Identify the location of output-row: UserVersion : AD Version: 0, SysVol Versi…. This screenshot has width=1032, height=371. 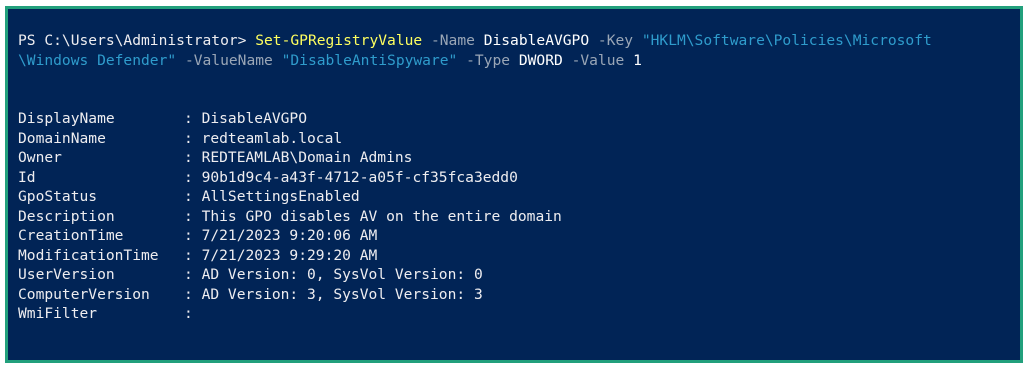
(519, 275).